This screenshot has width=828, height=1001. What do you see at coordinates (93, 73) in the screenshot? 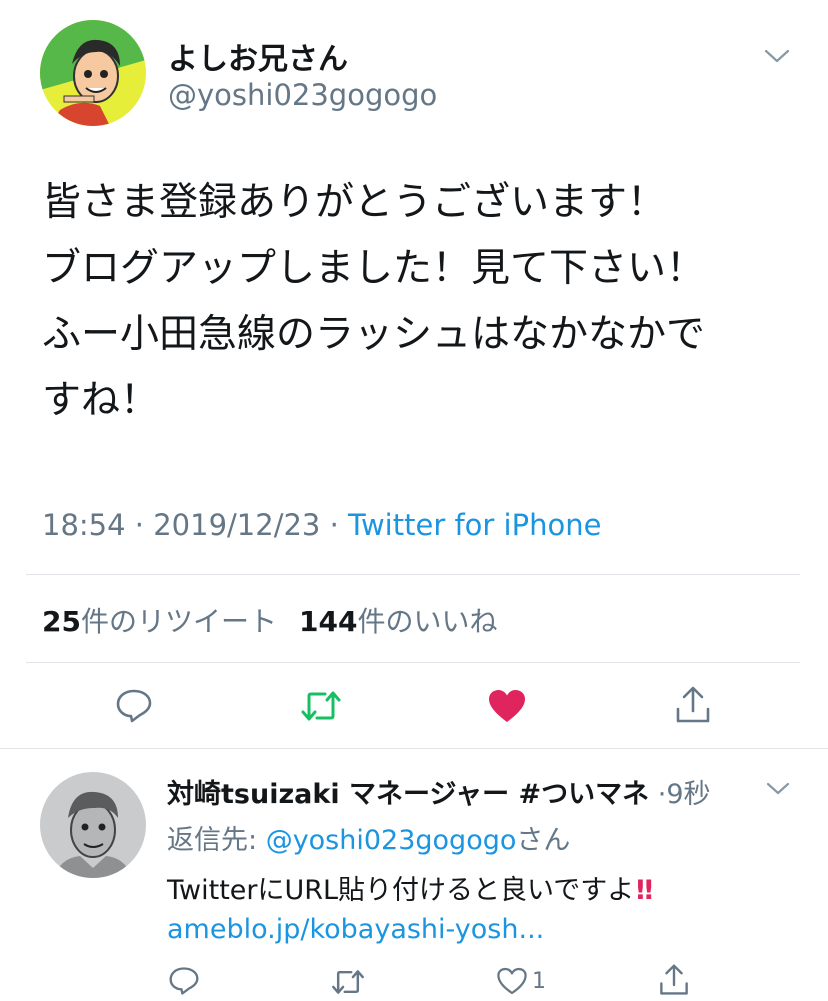
I see `author-avatar` at bounding box center [93, 73].